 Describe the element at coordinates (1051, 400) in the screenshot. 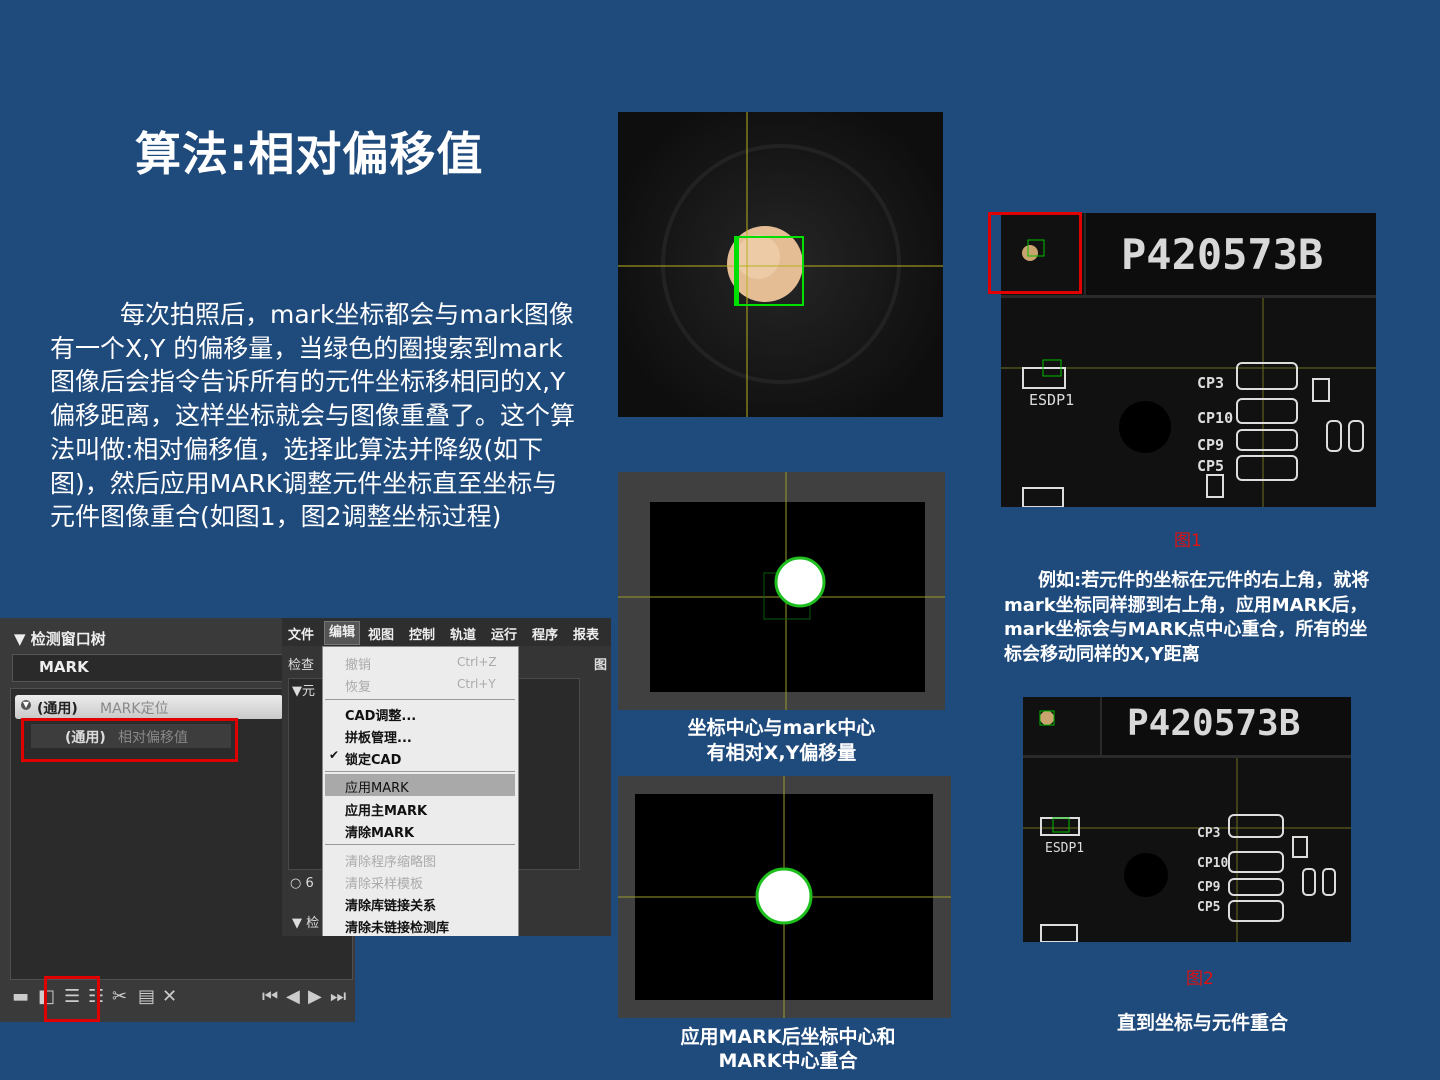

I see `pcb1-label-esdp1: ESDP1` at that location.